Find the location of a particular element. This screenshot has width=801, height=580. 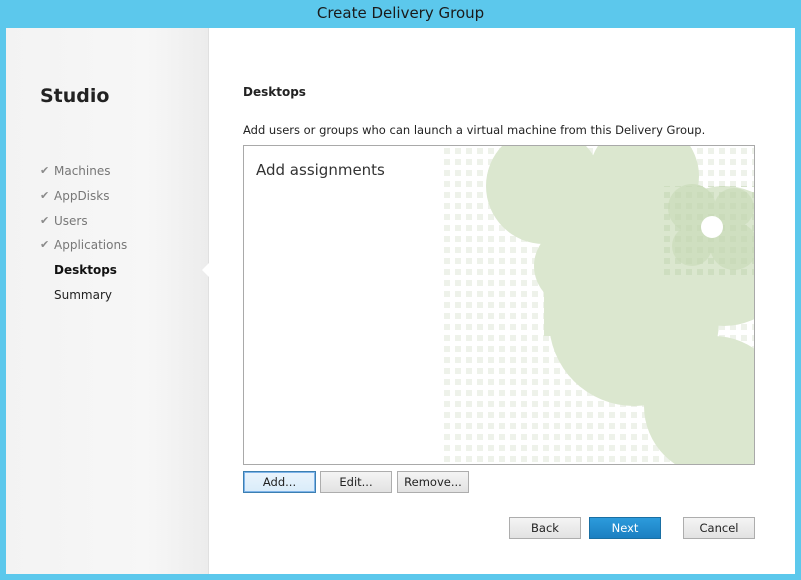

step-desktops: Desktops is located at coordinates (83, 273).